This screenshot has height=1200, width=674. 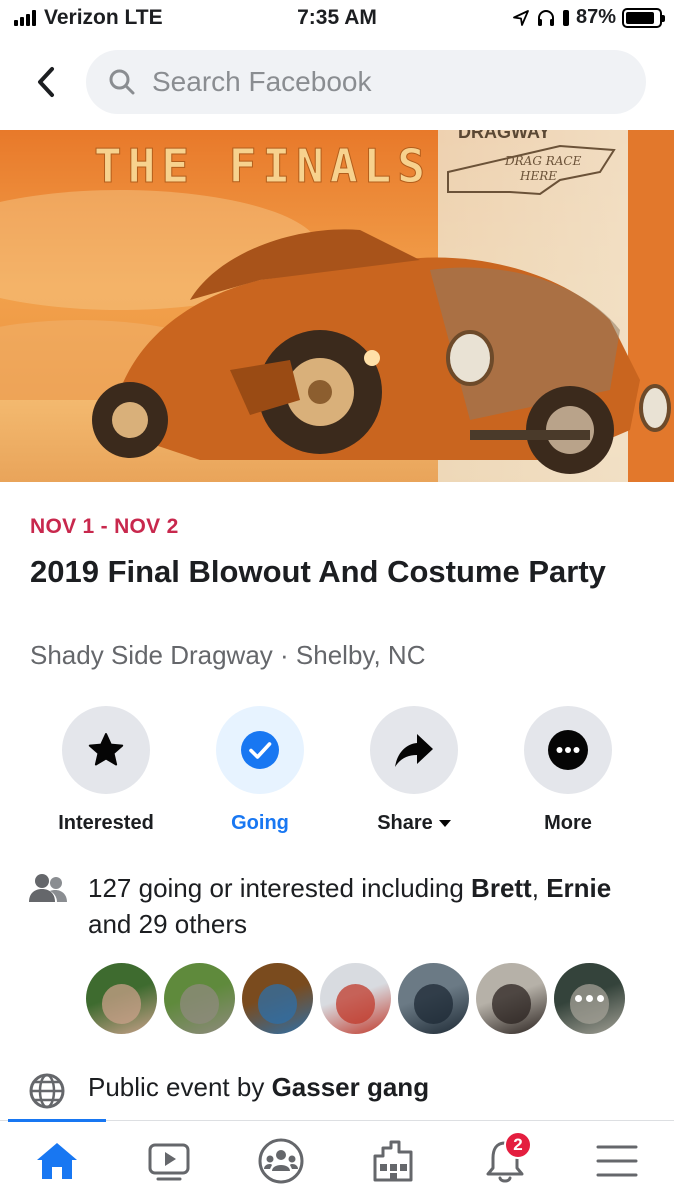 I want to click on status-right: 87%, so click(x=588, y=17).